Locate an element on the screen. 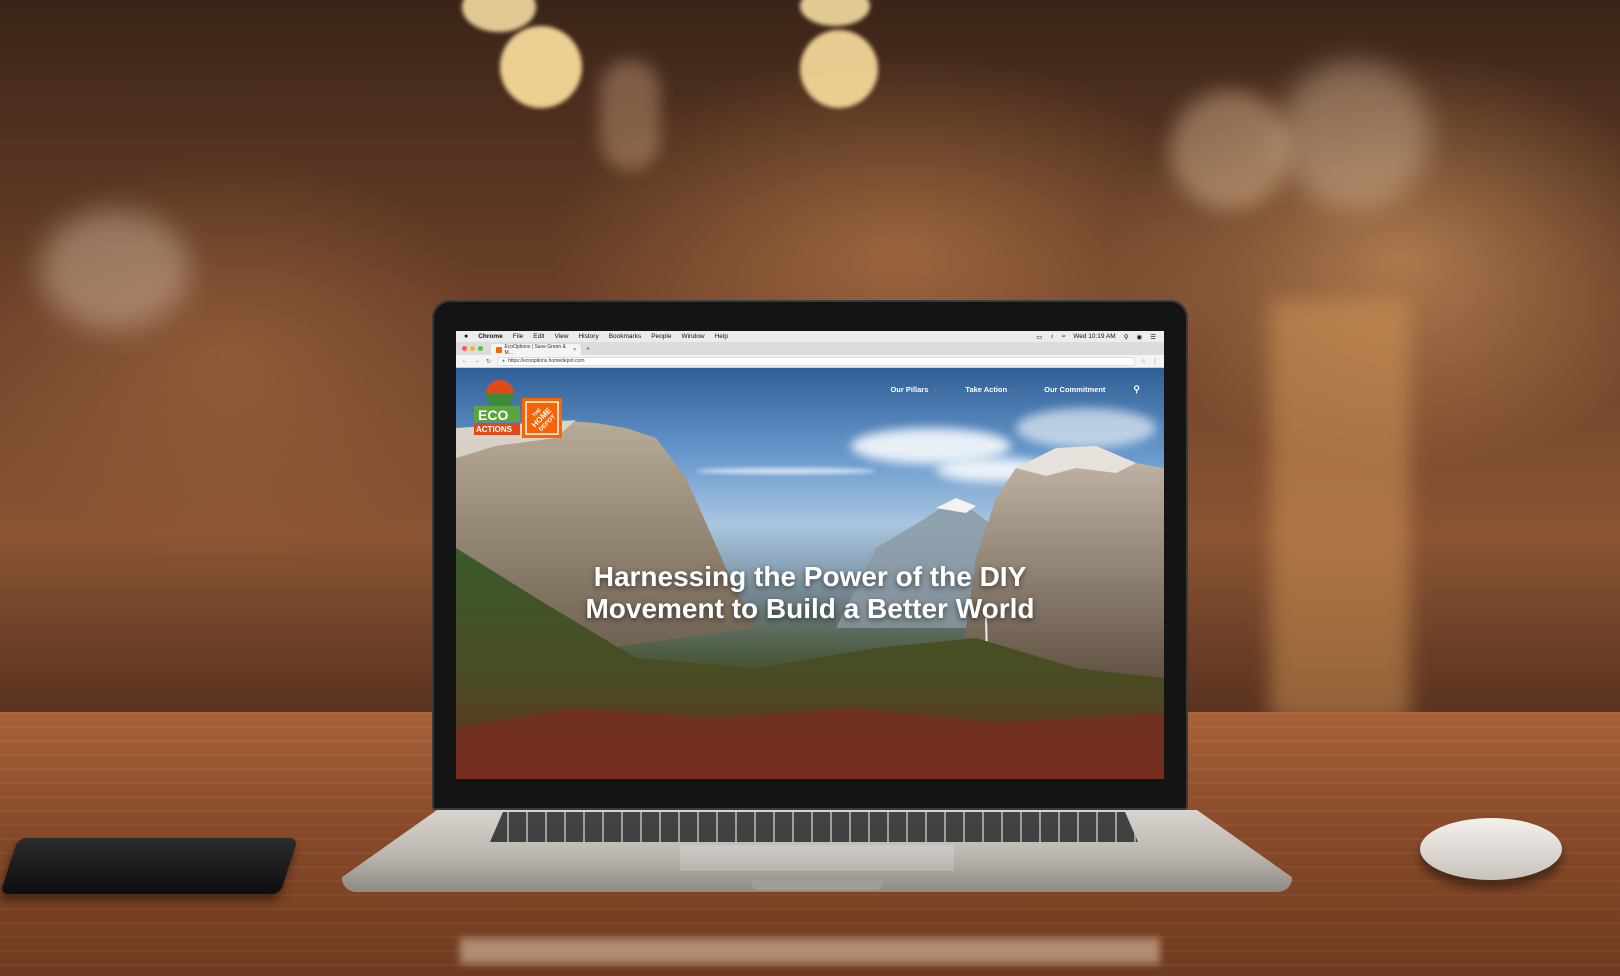  nav-item-label: Our Commitment is located at coordinates (1075, 389).